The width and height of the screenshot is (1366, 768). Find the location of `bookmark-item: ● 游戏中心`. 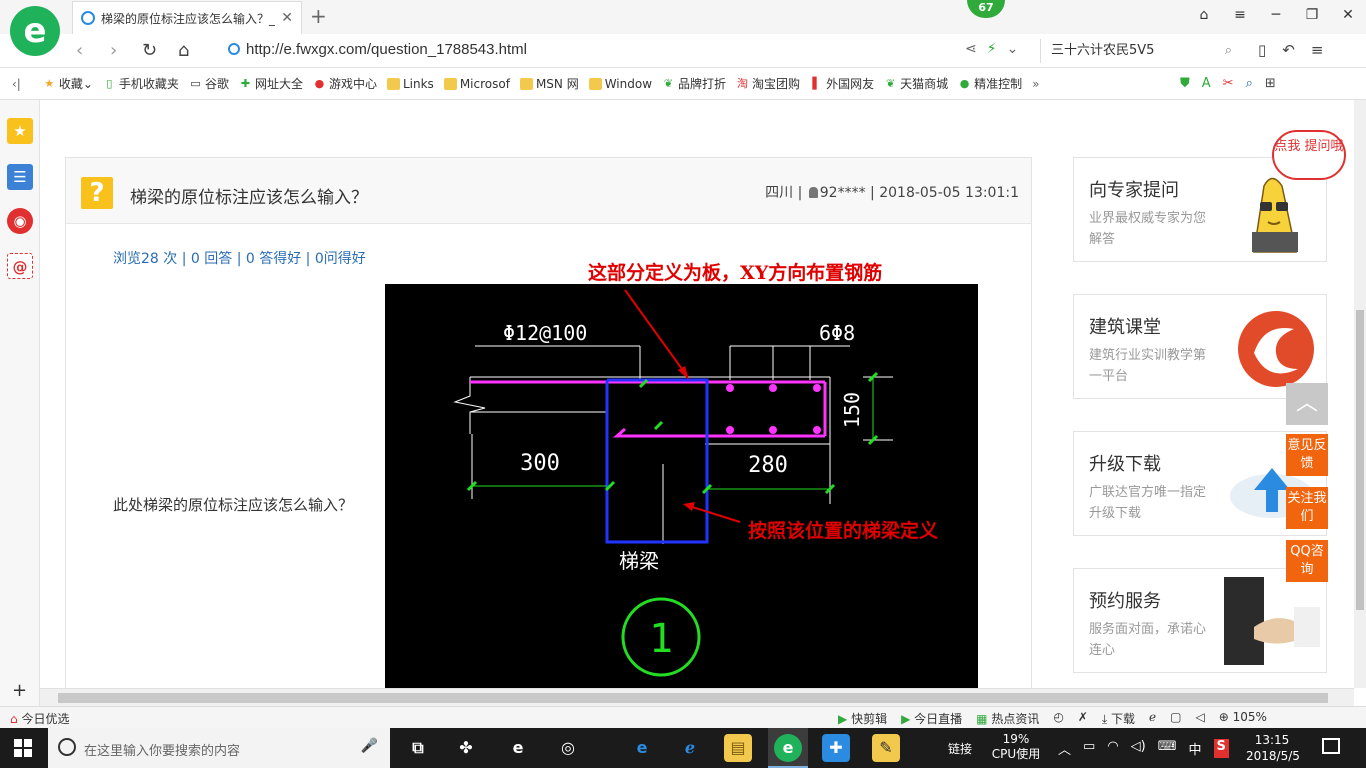

bookmark-item: ● 游戏中心 is located at coordinates (345, 83).